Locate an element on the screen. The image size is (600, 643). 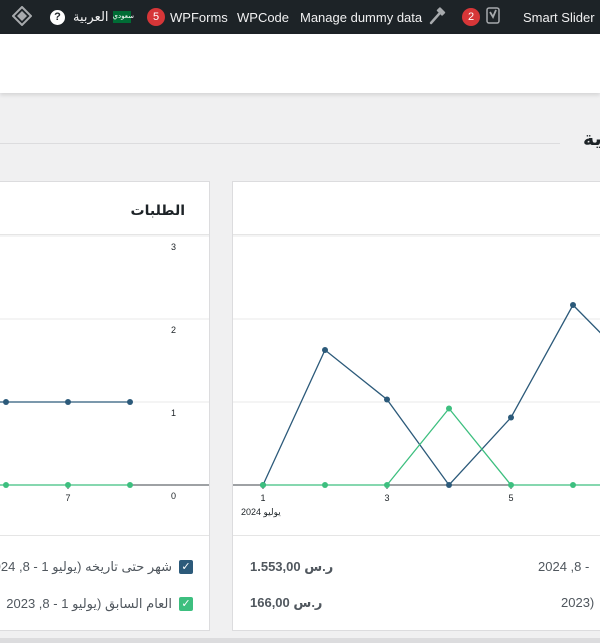
x-axis-month-label: يوليو 2024 is located at coordinates (261, 512).